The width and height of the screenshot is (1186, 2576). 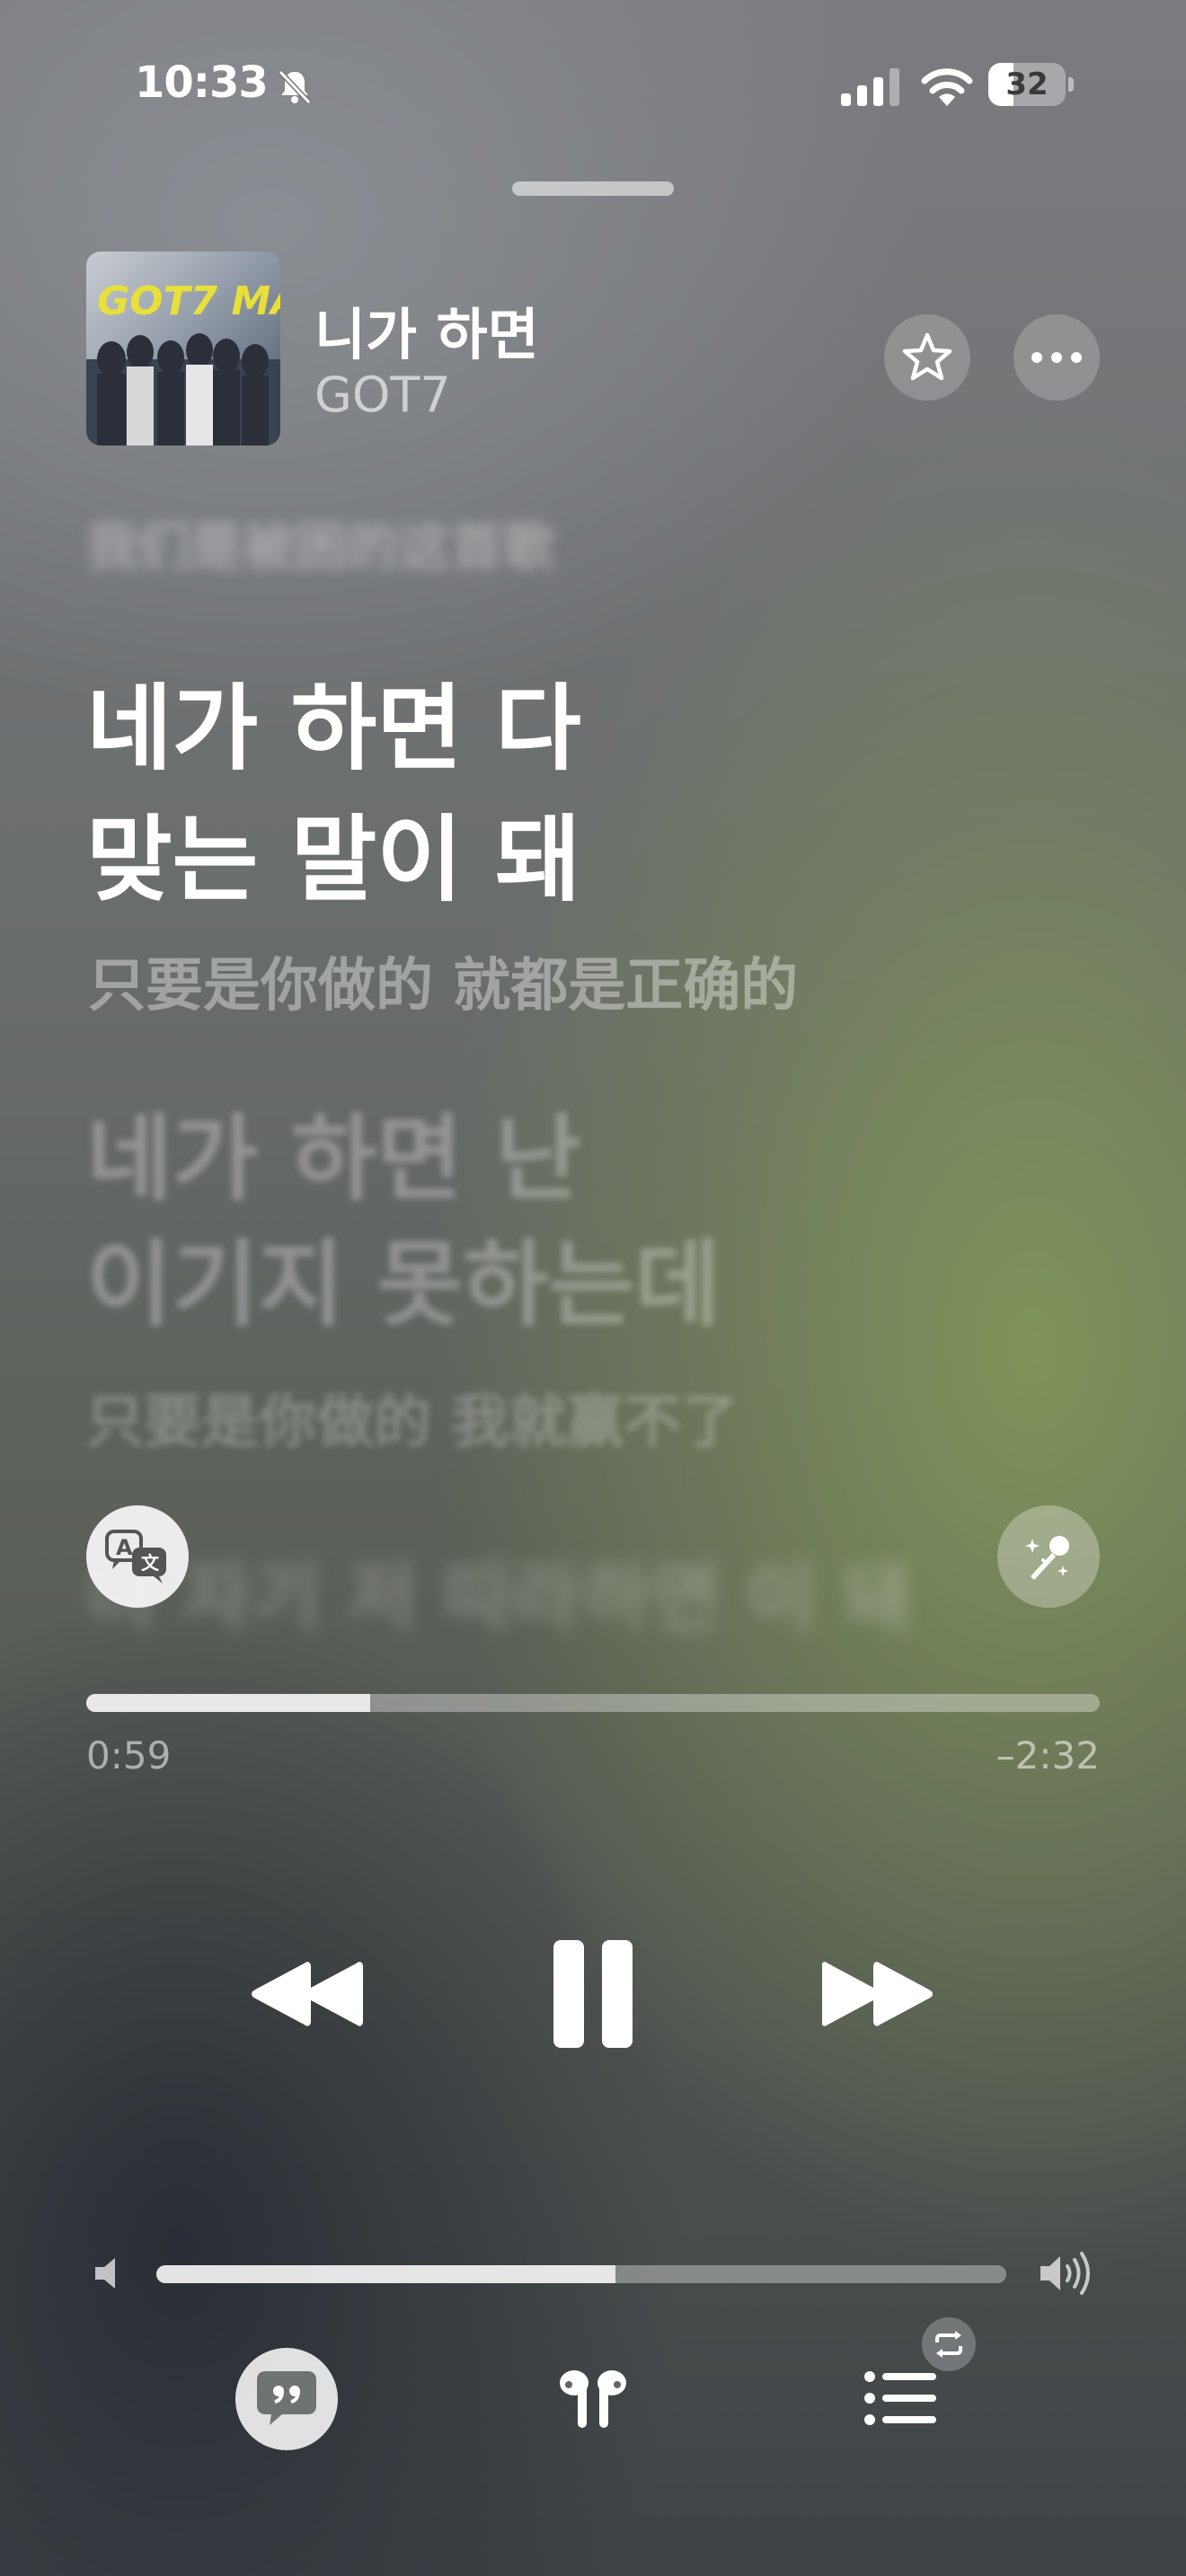 I want to click on volume-fill, so click(x=385, y=2274).